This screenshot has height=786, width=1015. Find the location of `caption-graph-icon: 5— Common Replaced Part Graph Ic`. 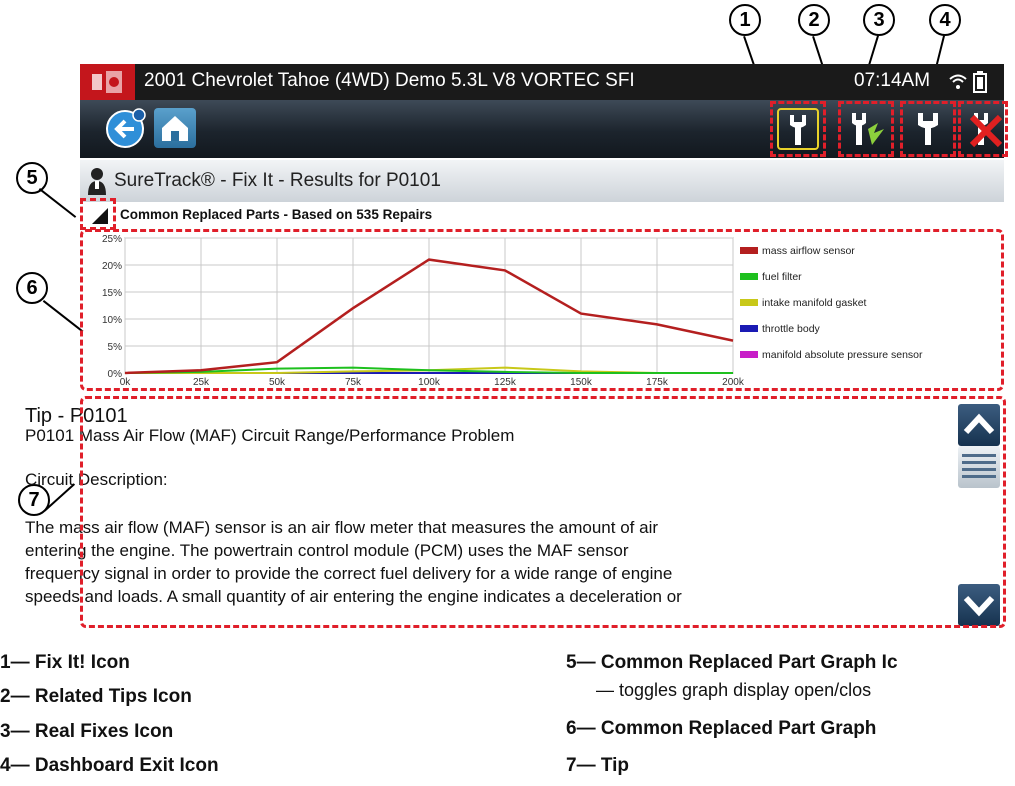

caption-graph-icon: 5— Common Replaced Part Graph Ic is located at coordinates (732, 662).